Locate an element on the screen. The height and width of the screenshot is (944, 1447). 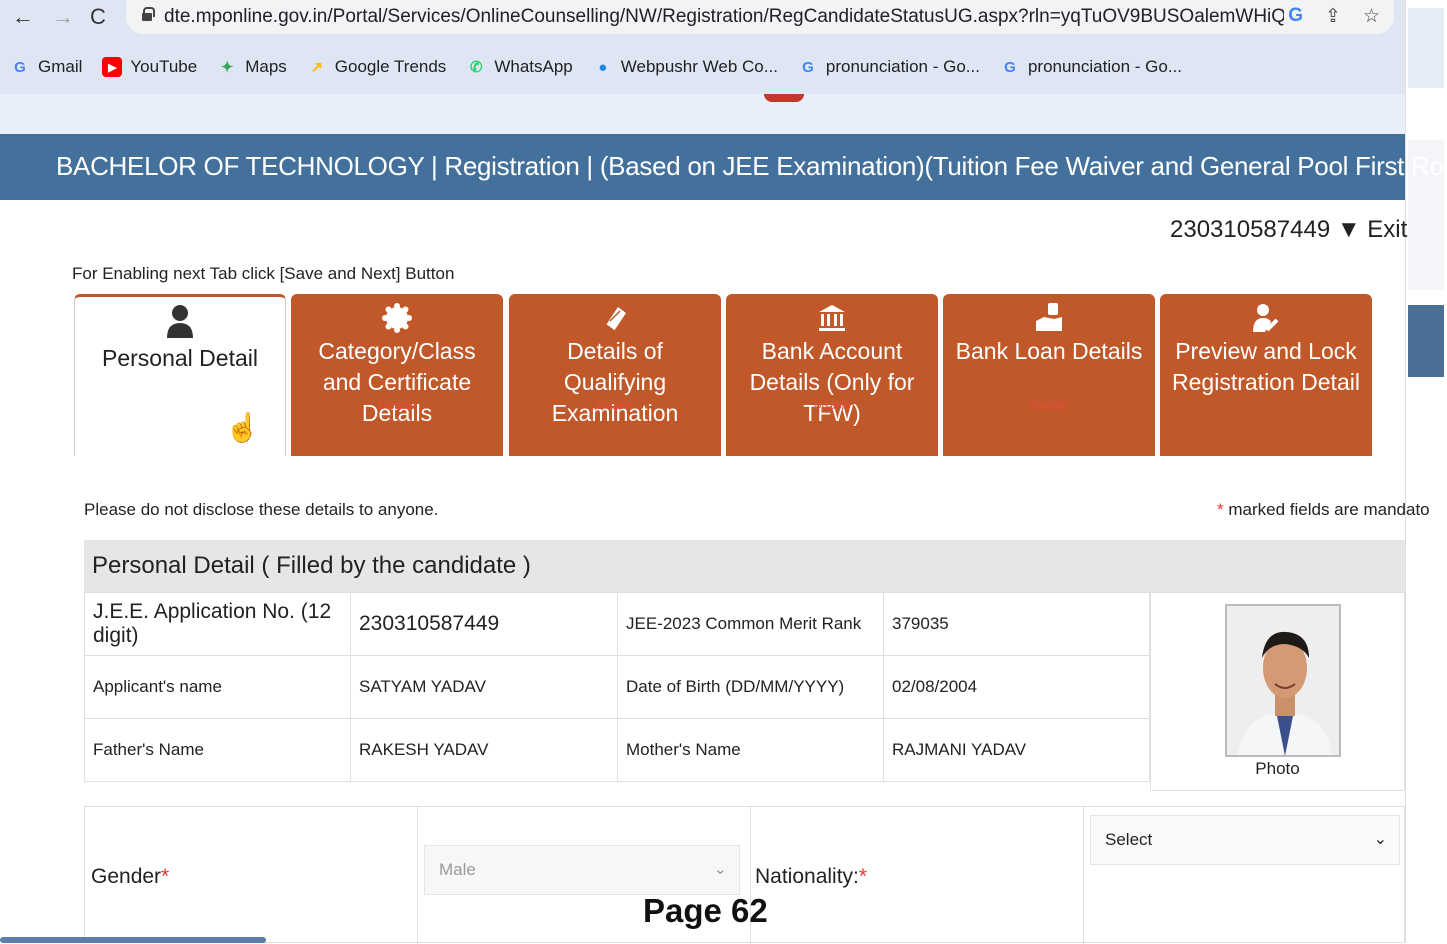
photo-cell: Photo is located at coordinates (1277, 691).